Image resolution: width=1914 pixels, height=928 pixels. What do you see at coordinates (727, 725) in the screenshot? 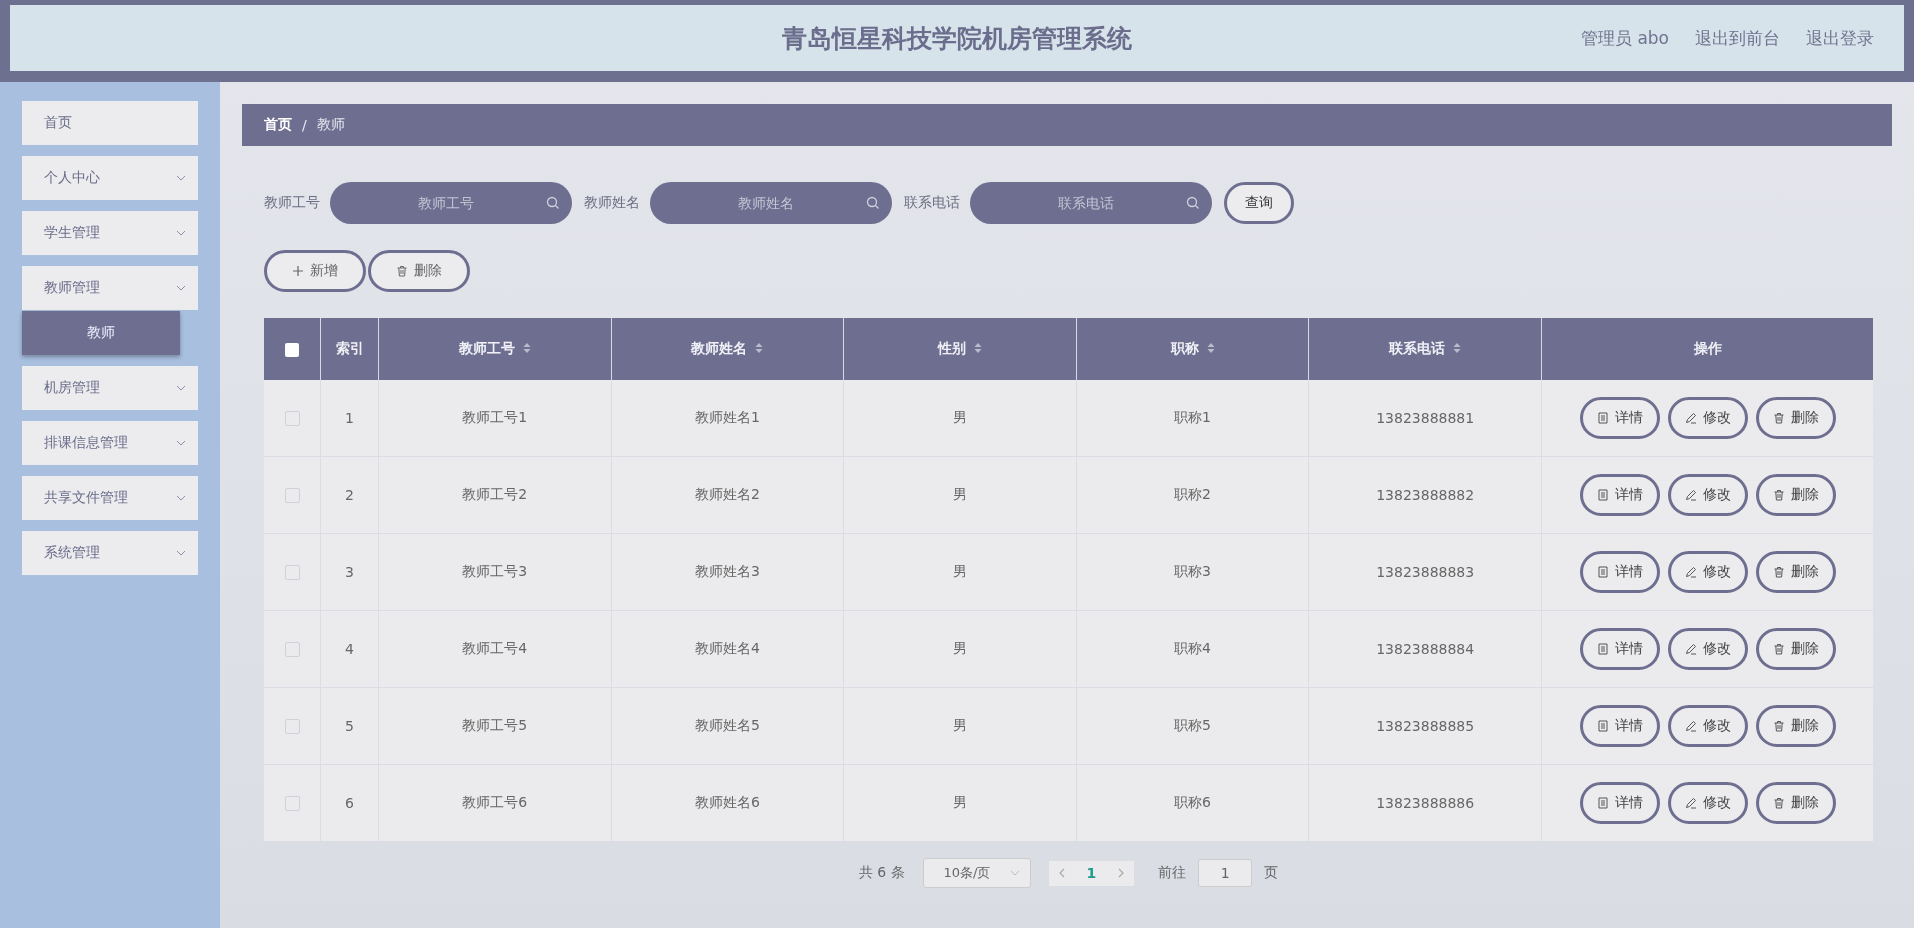
I see `table-cell: 教师姓名5` at bounding box center [727, 725].